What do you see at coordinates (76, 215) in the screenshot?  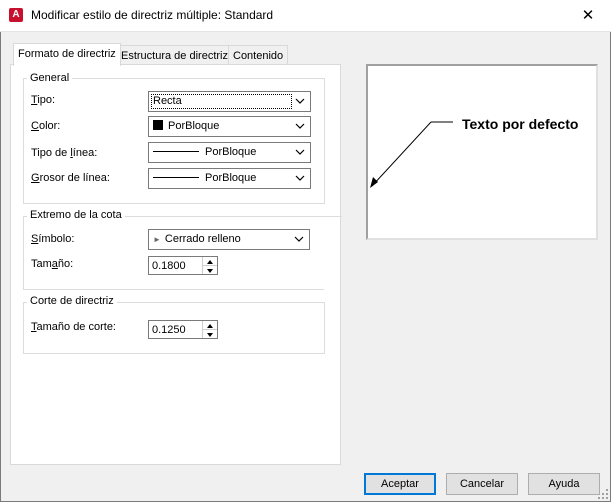 I see `extremo-group-title: Extremo de la cota` at bounding box center [76, 215].